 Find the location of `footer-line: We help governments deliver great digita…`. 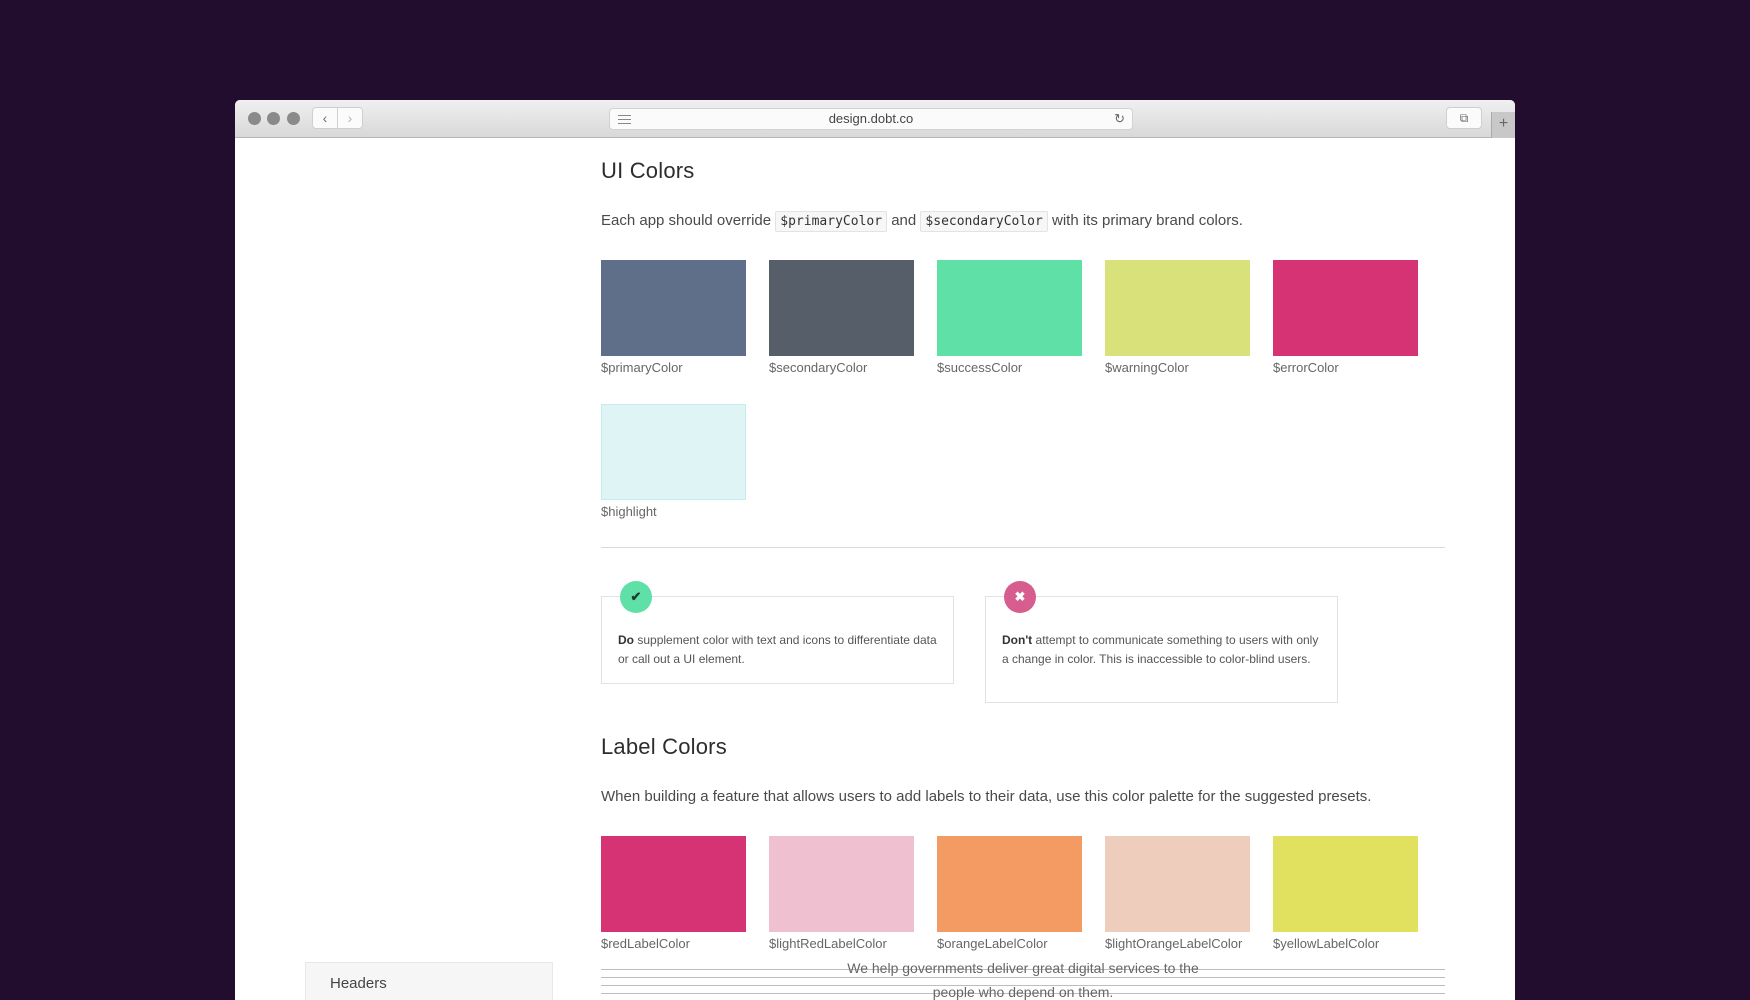

footer-line: We help governments deliver great digita… is located at coordinates (1023, 968).